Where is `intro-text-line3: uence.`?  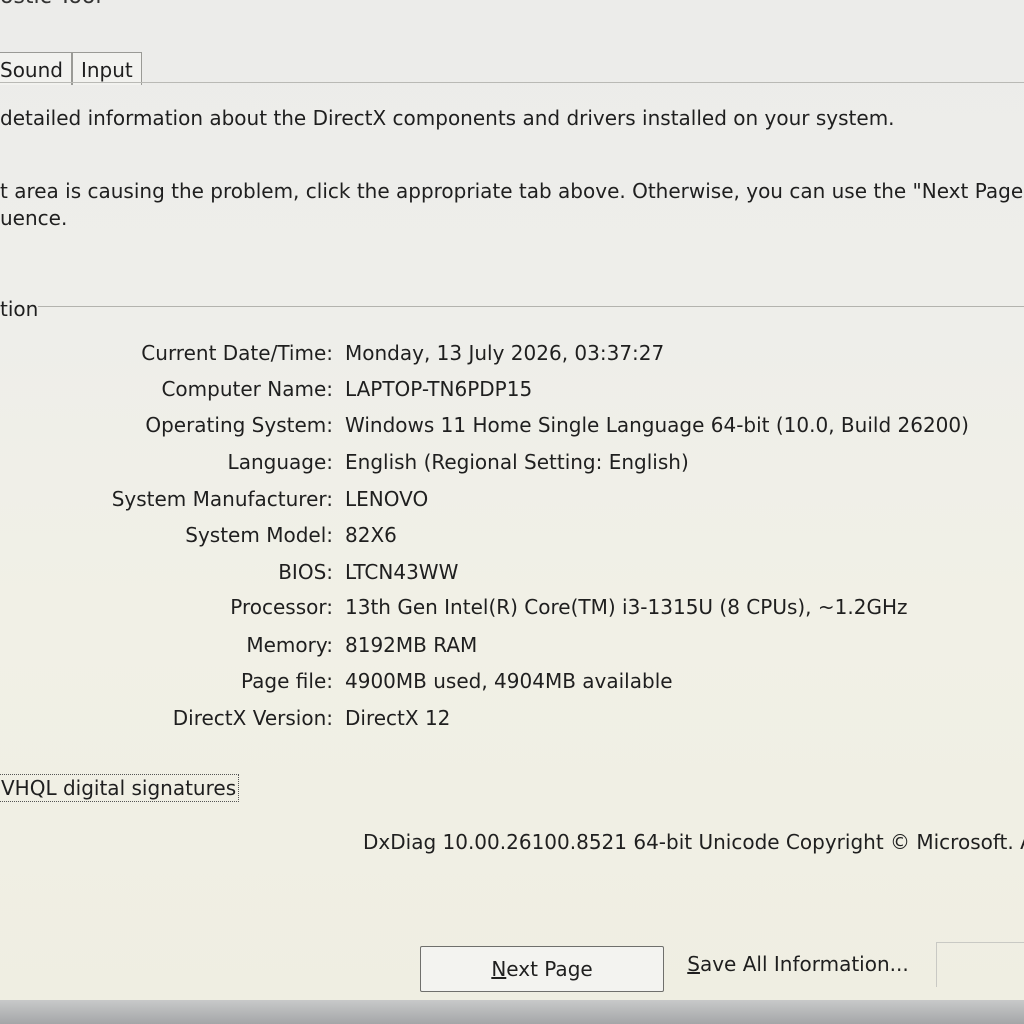 intro-text-line3: uence. is located at coordinates (34, 218).